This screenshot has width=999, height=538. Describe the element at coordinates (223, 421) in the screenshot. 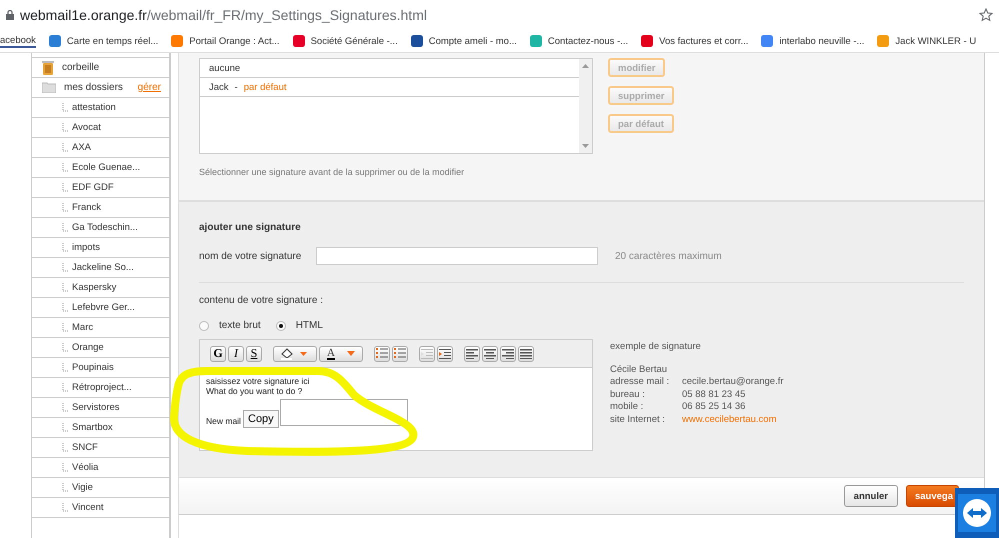

I see `editor-text: New mail` at that location.